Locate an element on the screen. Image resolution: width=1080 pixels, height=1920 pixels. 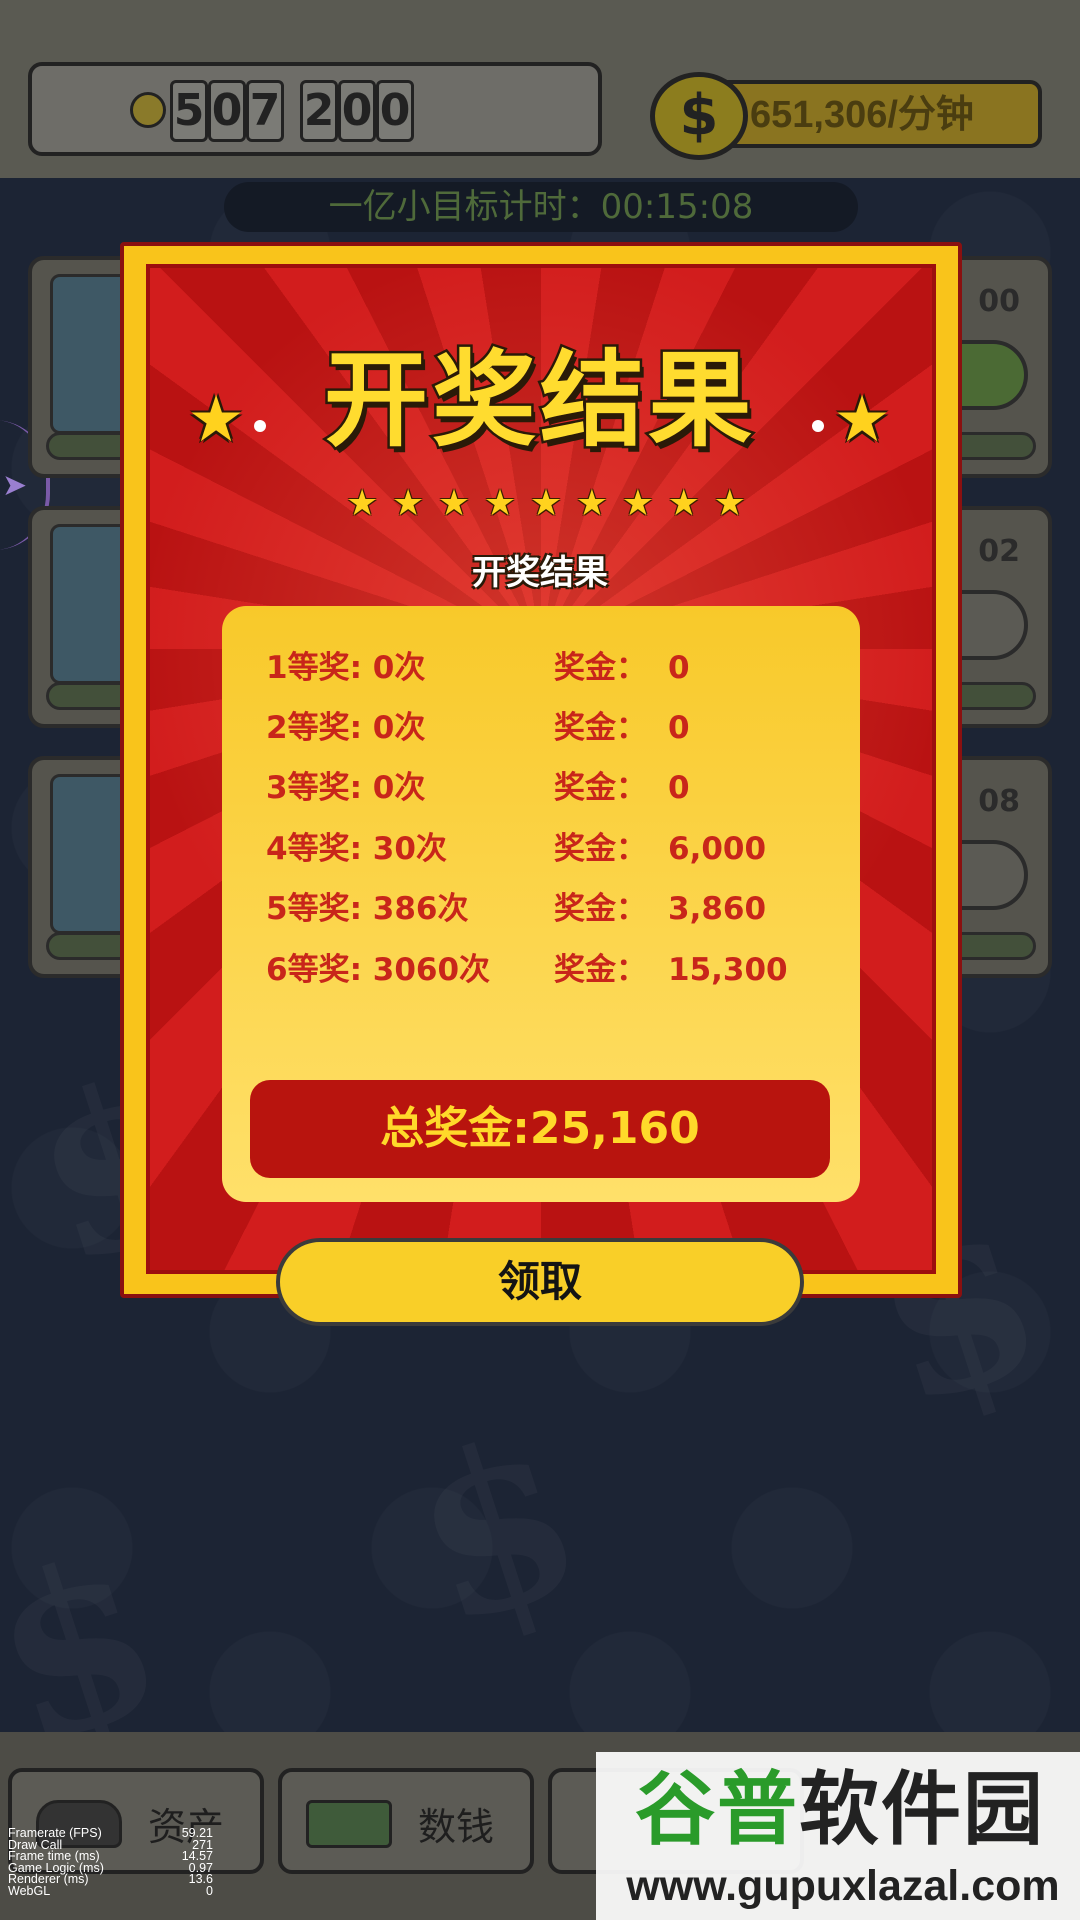
total-prize: 总奖金:25,160 is located at coordinates (540, 1129).